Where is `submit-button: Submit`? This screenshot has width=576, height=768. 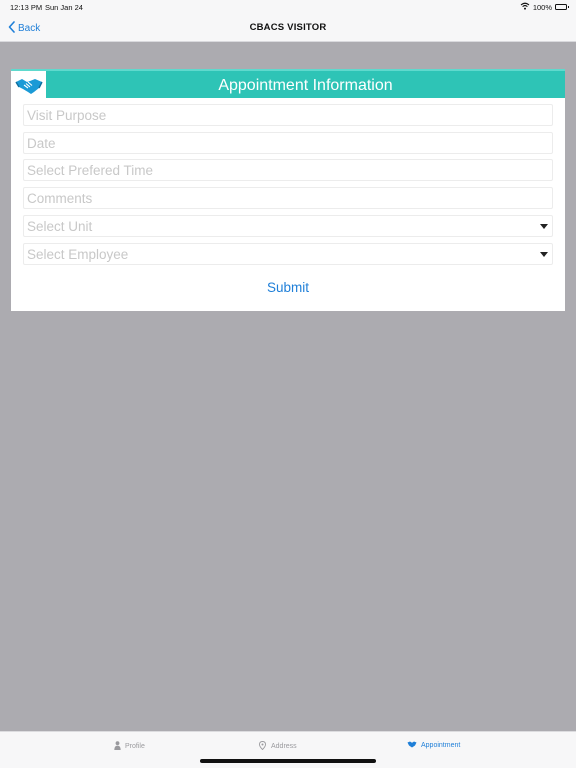 submit-button: Submit is located at coordinates (288, 287).